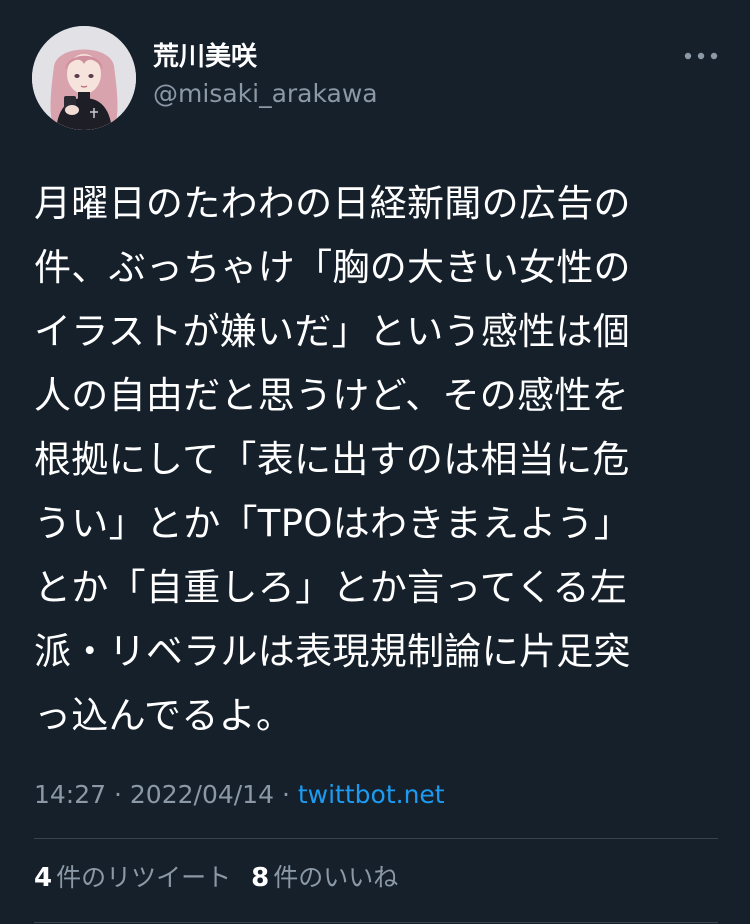 The image size is (750, 924). I want to click on likes-stat: 8 件のいいね, so click(324, 878).